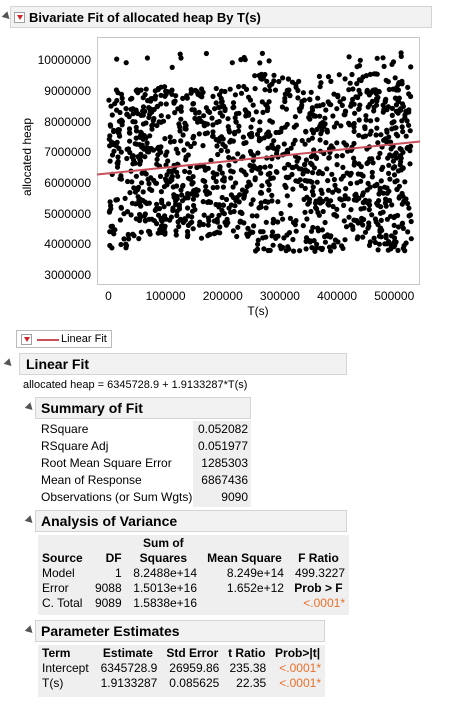 The height and width of the screenshot is (722, 452). I want to click on table-cell: 6345728.9, so click(129, 667).